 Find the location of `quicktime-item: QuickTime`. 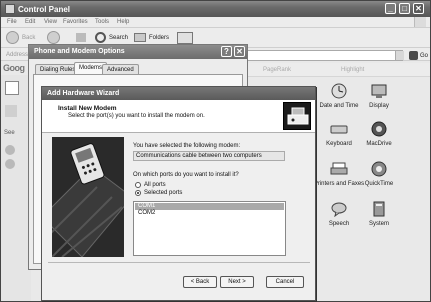

quicktime-item: QuickTime is located at coordinates (379, 179).